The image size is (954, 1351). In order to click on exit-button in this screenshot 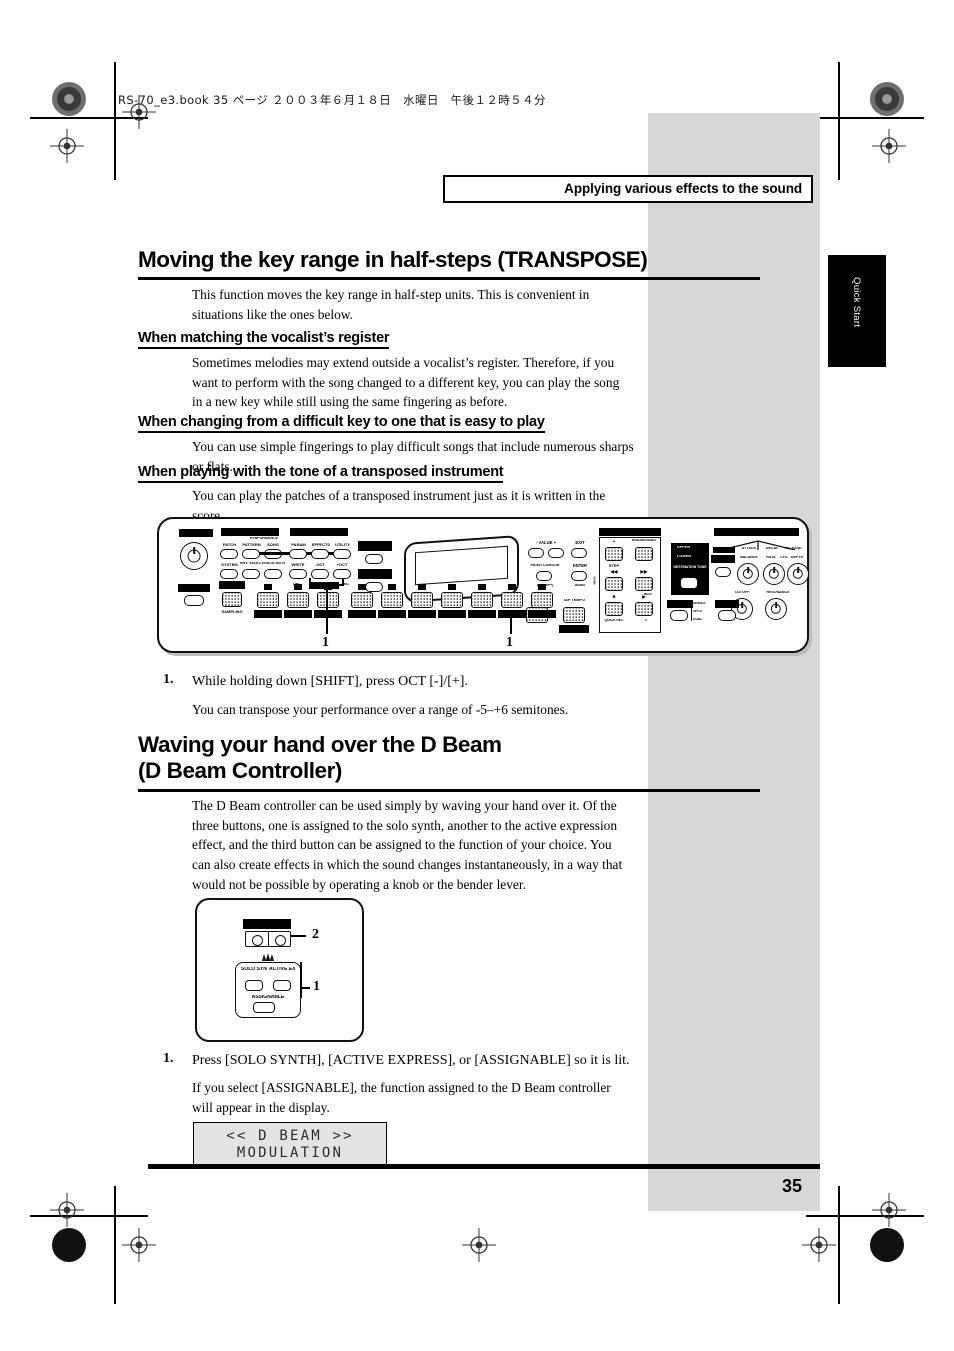, I will do `click(579, 553)`.